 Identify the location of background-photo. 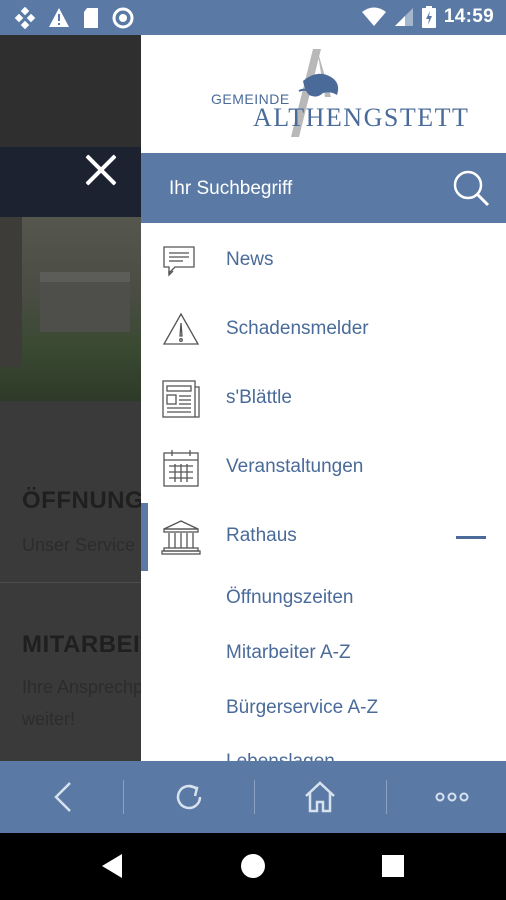
(70, 309).